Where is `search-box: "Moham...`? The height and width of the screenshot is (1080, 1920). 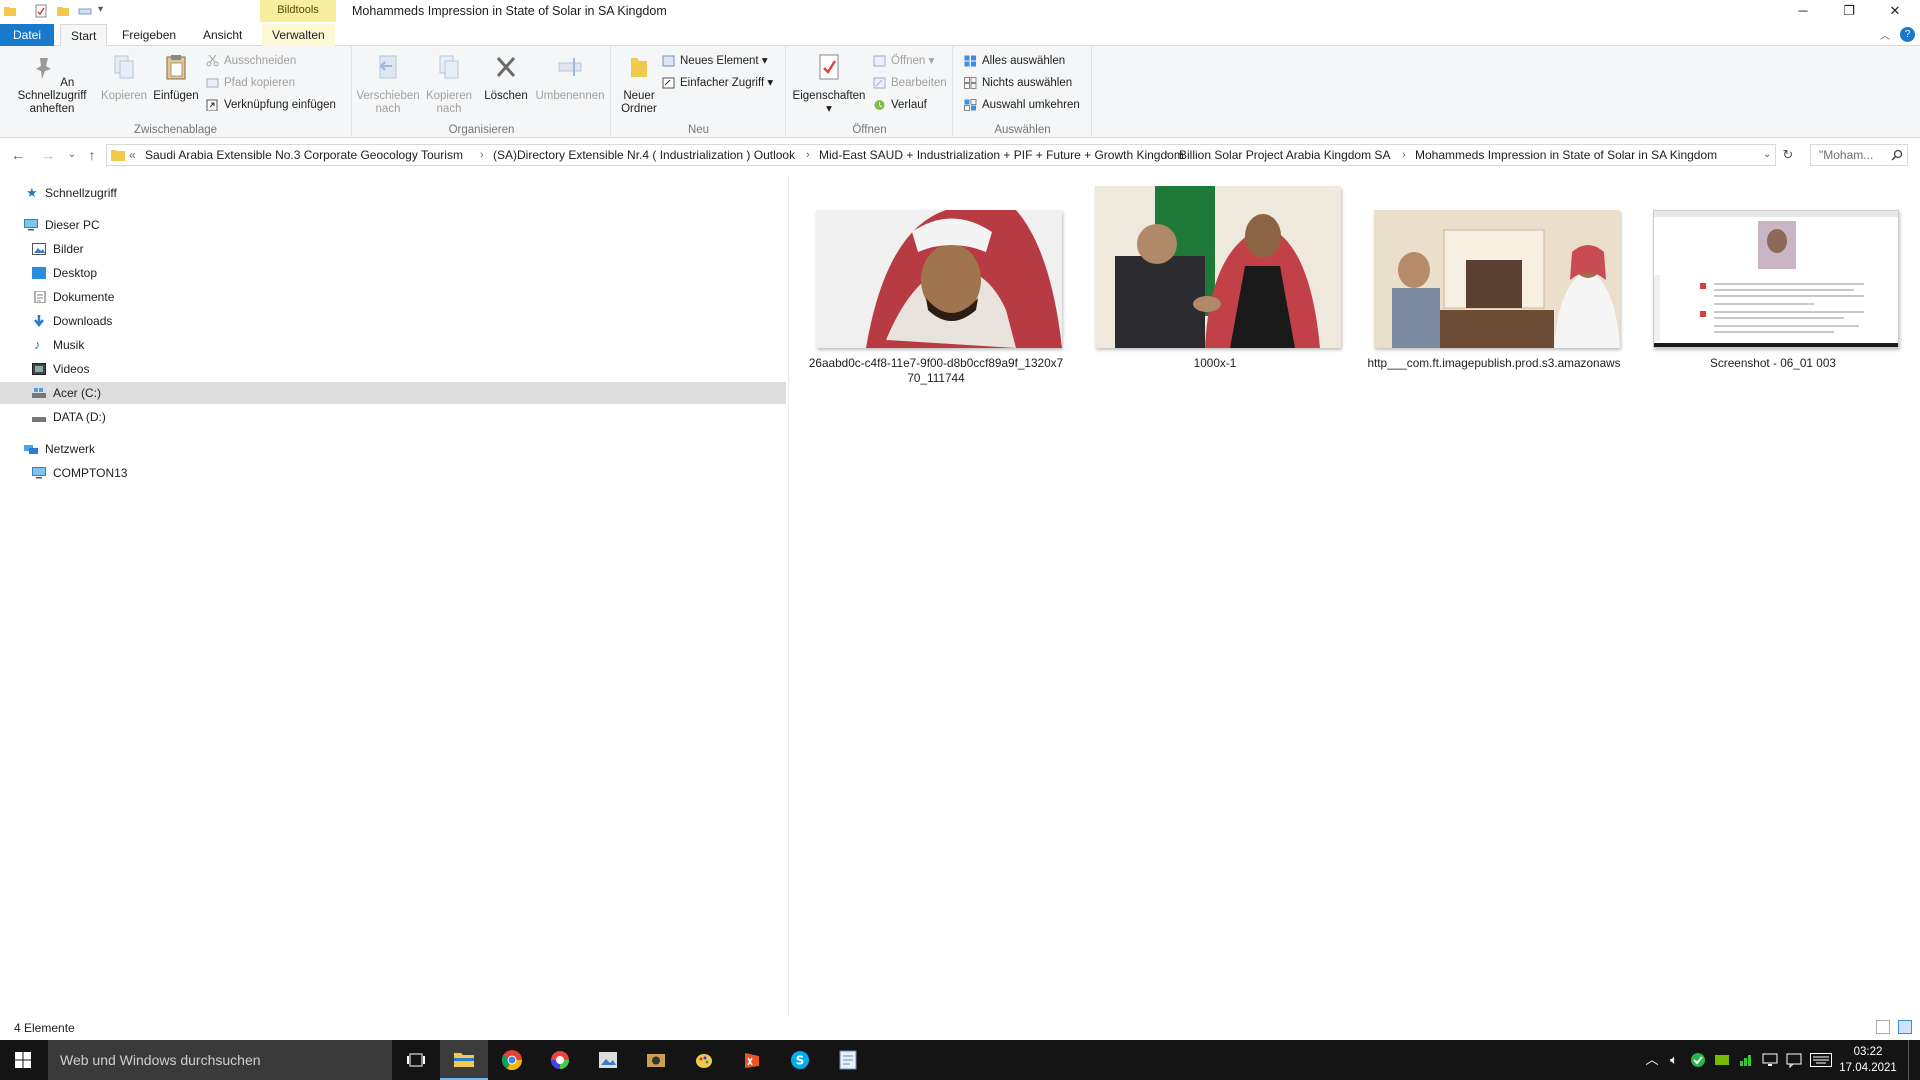
search-box: "Moham... is located at coordinates (1859, 155).